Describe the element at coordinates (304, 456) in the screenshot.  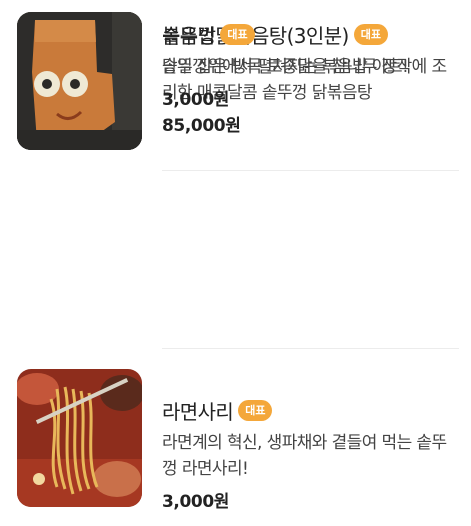
I see `menu-description: 라면계의 혁신, 생파채와 곁들여 먹는 솥뚜껑 라면사리!` at that location.